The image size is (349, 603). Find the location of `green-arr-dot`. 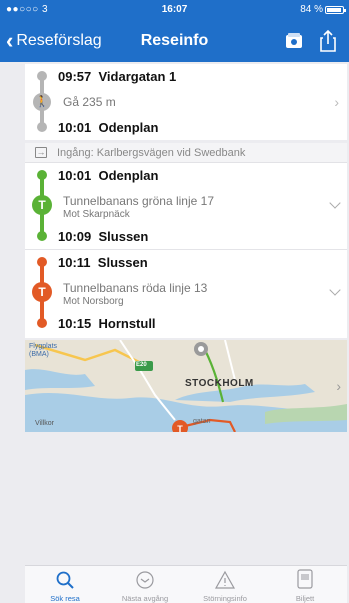

green-arr-dot is located at coordinates (42, 236).